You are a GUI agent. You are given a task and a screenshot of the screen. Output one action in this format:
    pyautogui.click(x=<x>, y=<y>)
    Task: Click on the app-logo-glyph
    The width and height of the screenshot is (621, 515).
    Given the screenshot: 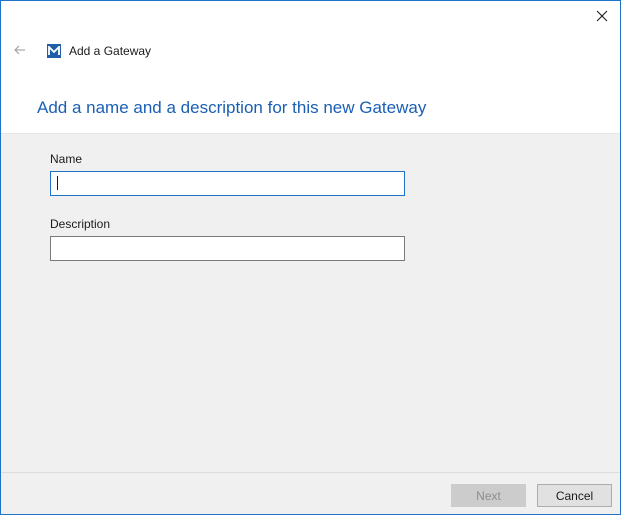 What is the action you would take?
    pyautogui.click(x=54, y=50)
    